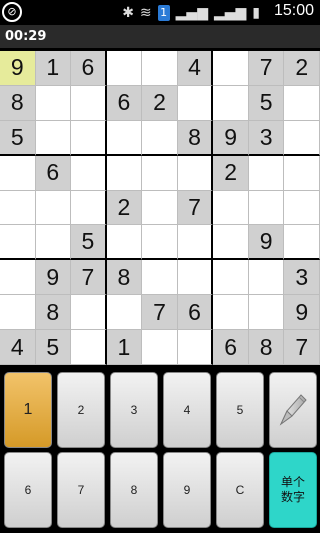  Describe the element at coordinates (18, 278) in the screenshot. I see `sudoku-cell-r7-c1` at that location.